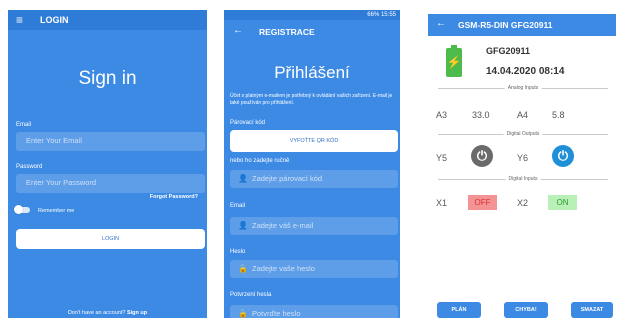 The height and width of the screenshot is (322, 620). I want to click on delete-button: SMAZAT, so click(592, 310).